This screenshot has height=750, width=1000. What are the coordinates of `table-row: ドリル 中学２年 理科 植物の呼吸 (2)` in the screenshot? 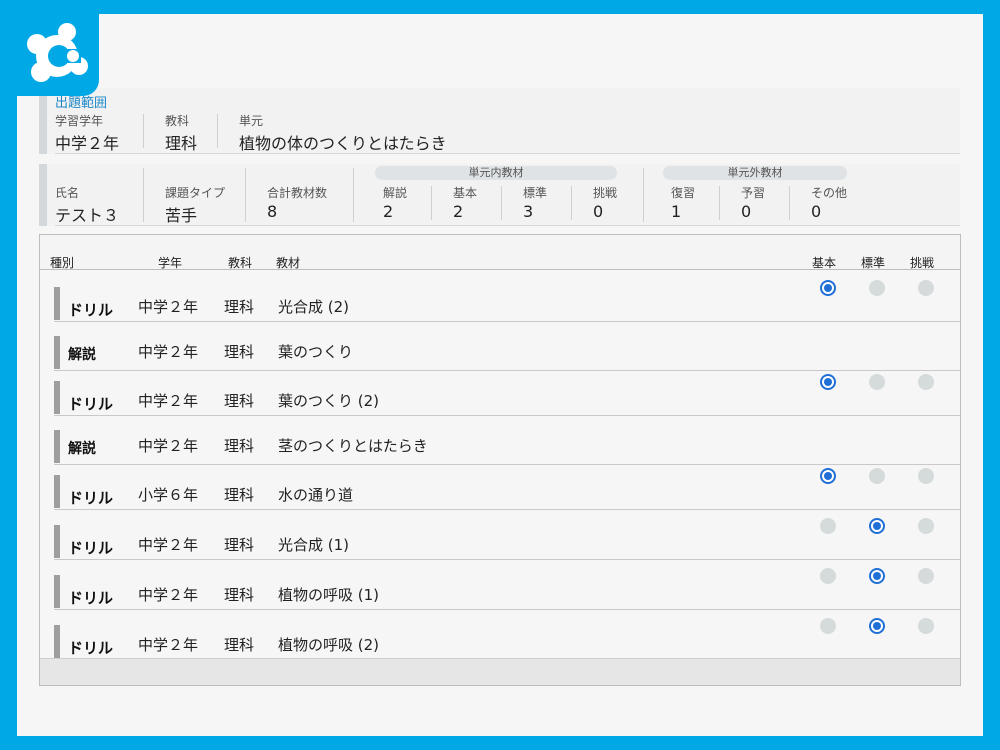 It's located at (507, 639).